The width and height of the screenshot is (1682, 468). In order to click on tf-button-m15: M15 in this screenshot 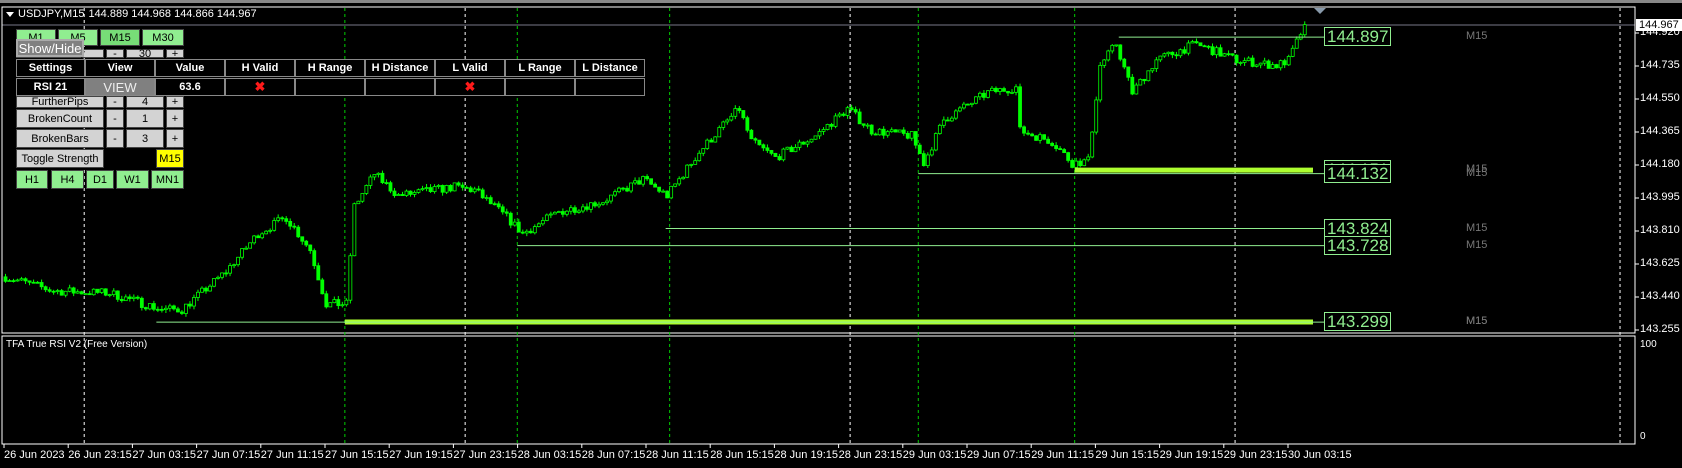, I will do `click(120, 37)`.